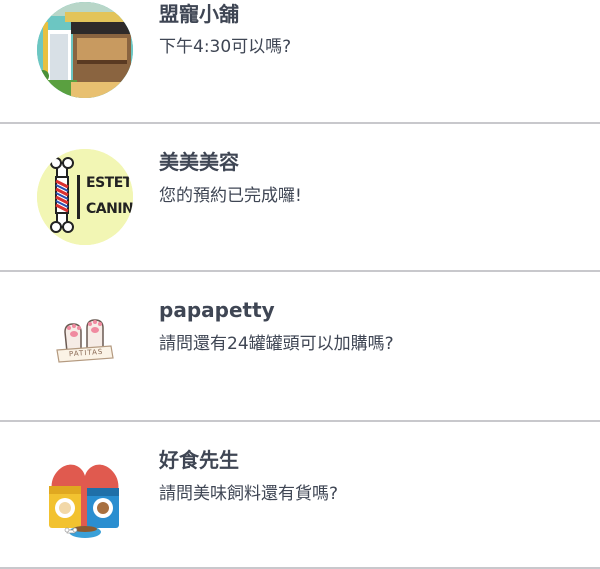  I want to click on avatar: PATITAS, so click(85, 344).